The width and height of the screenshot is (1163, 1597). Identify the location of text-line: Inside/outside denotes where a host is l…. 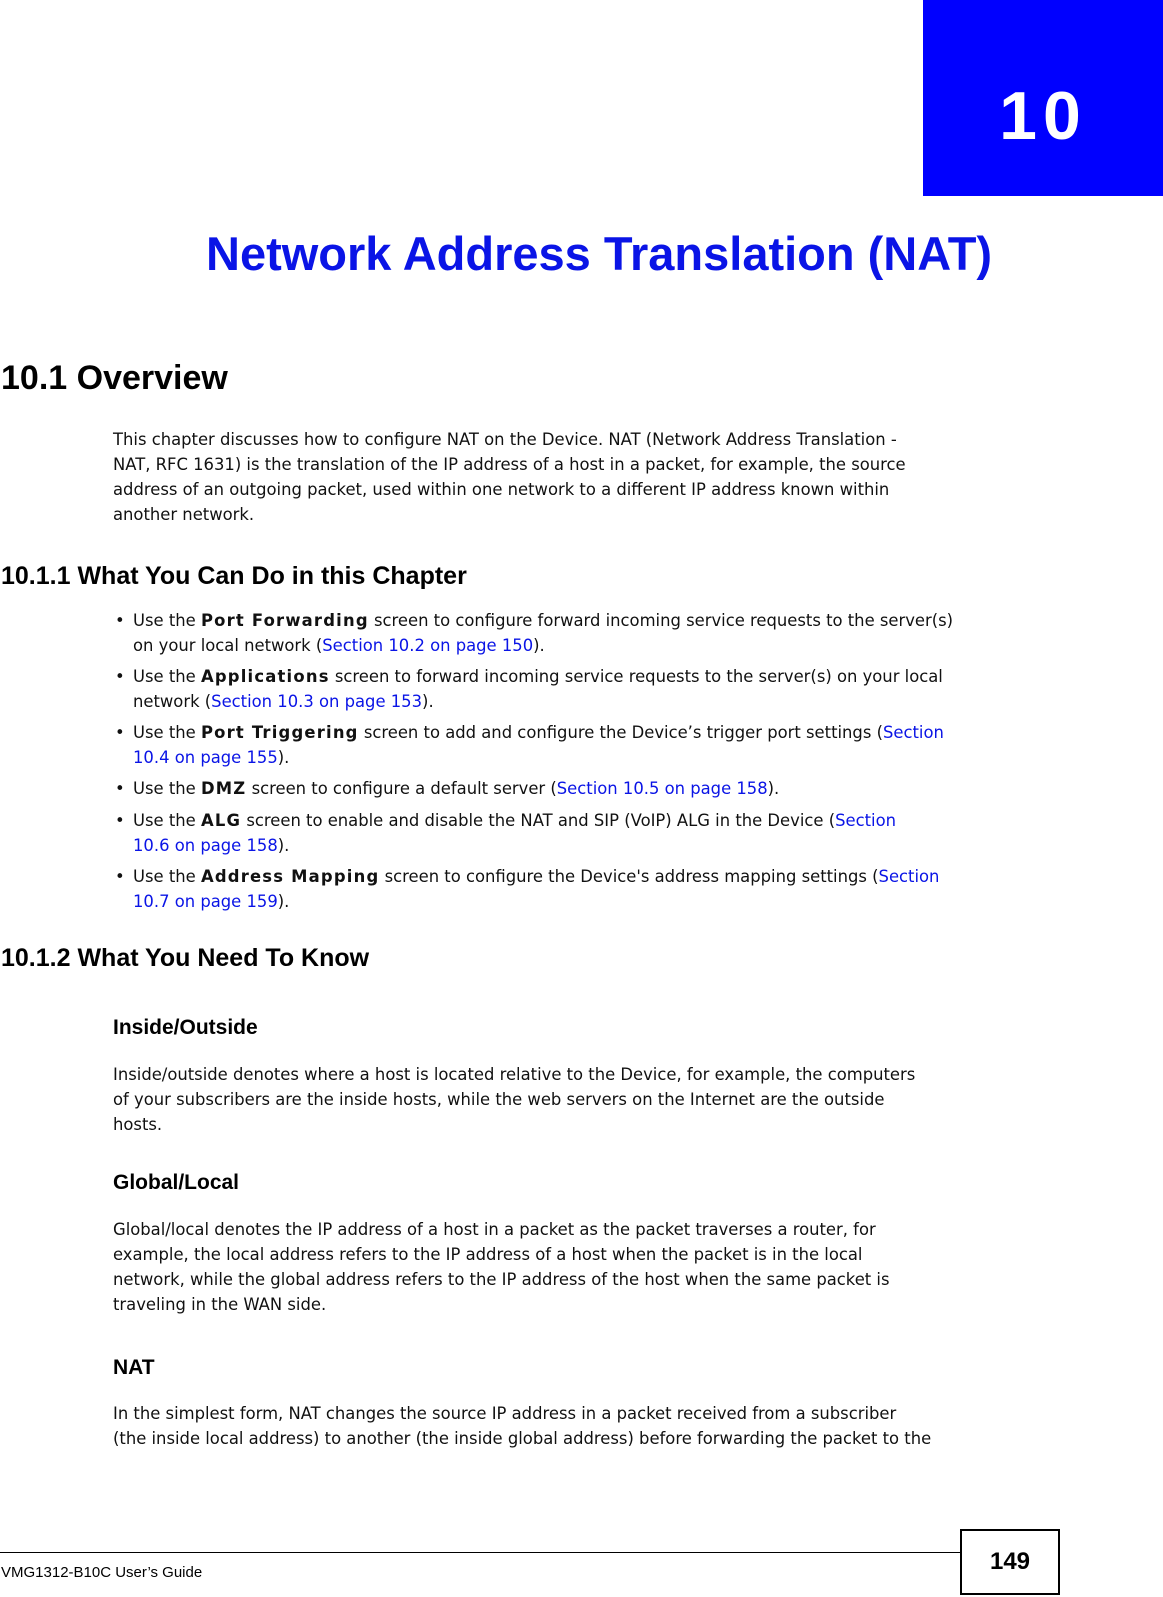
(514, 1074).